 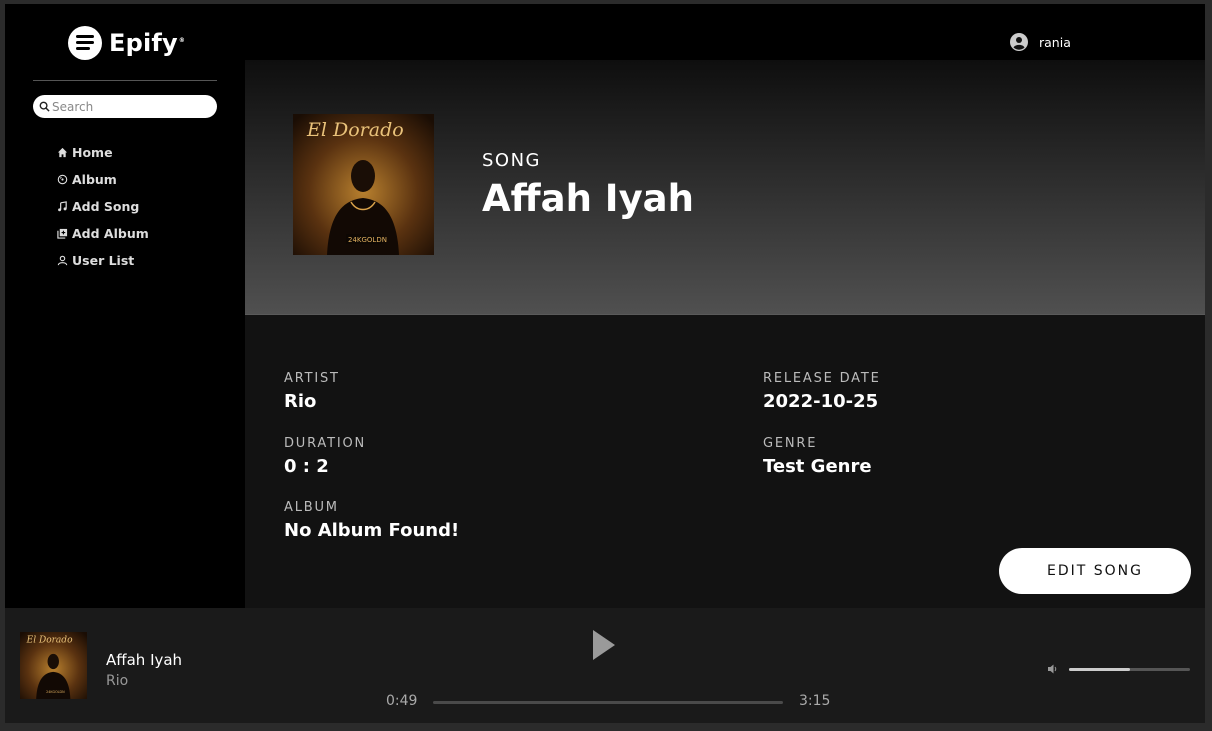 What do you see at coordinates (306, 466) in the screenshot?
I see `duration-value: 0 : 2` at bounding box center [306, 466].